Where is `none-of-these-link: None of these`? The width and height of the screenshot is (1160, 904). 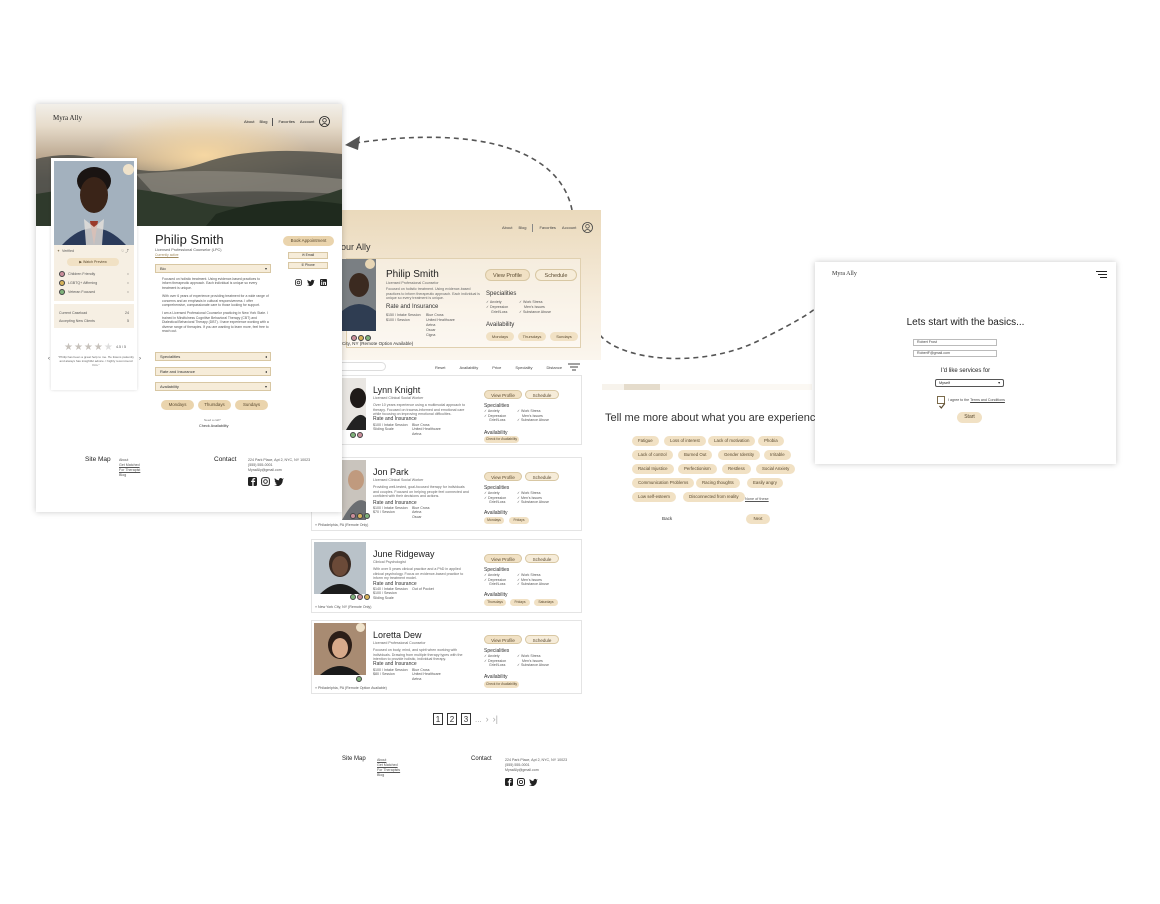 none-of-these-link: None of these is located at coordinates (757, 499).